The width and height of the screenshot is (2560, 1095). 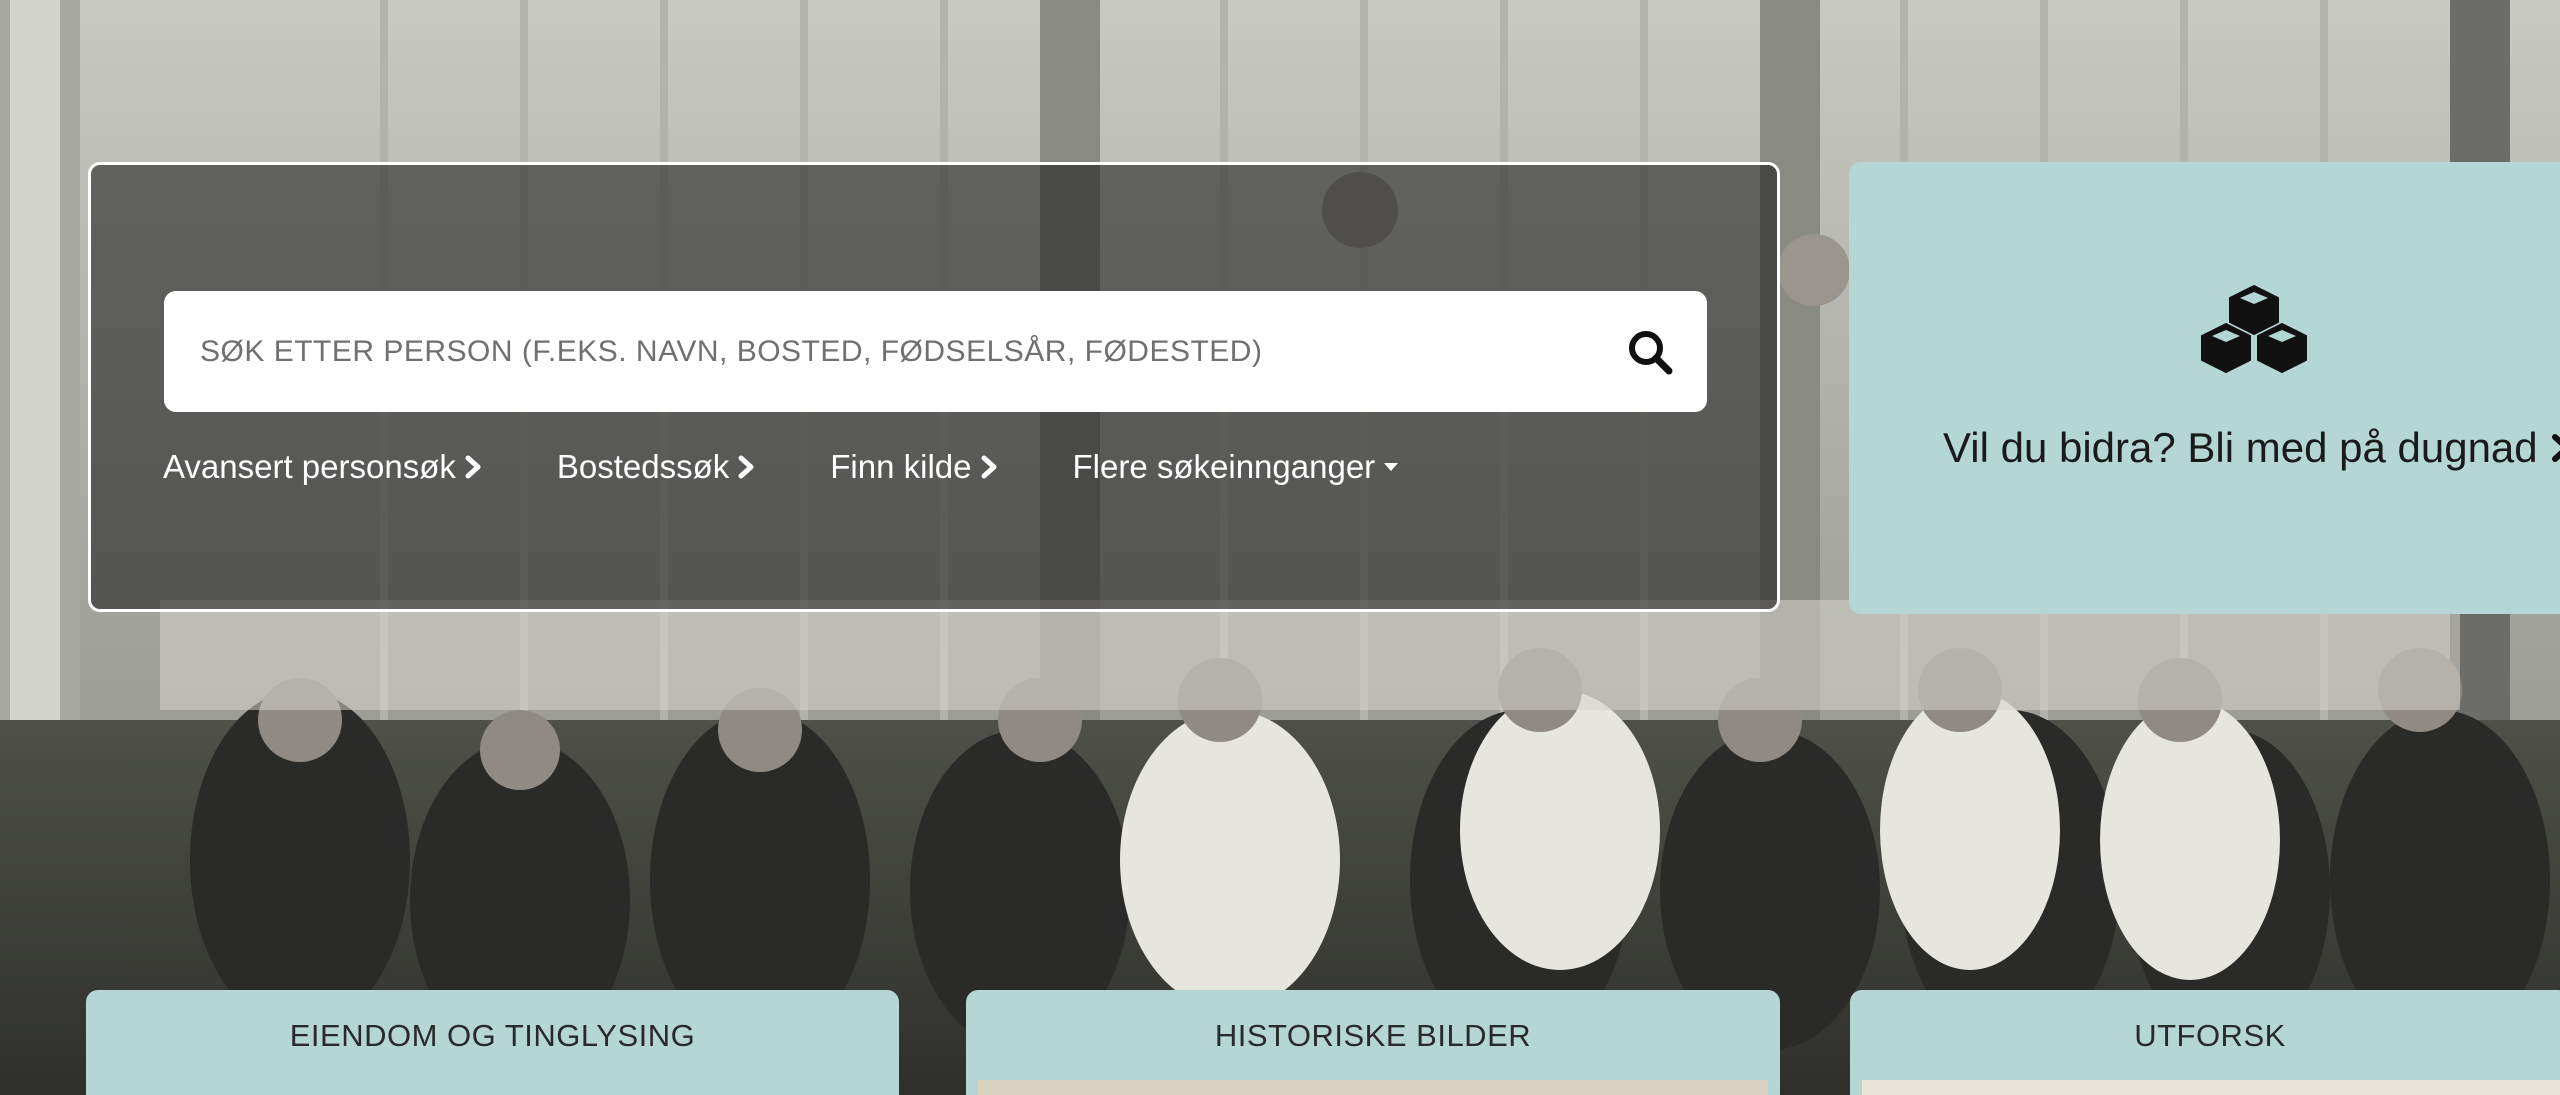 What do you see at coordinates (492, 1035) in the screenshot?
I see `tile-title: EIENDOM OG TINGLYSING` at bounding box center [492, 1035].